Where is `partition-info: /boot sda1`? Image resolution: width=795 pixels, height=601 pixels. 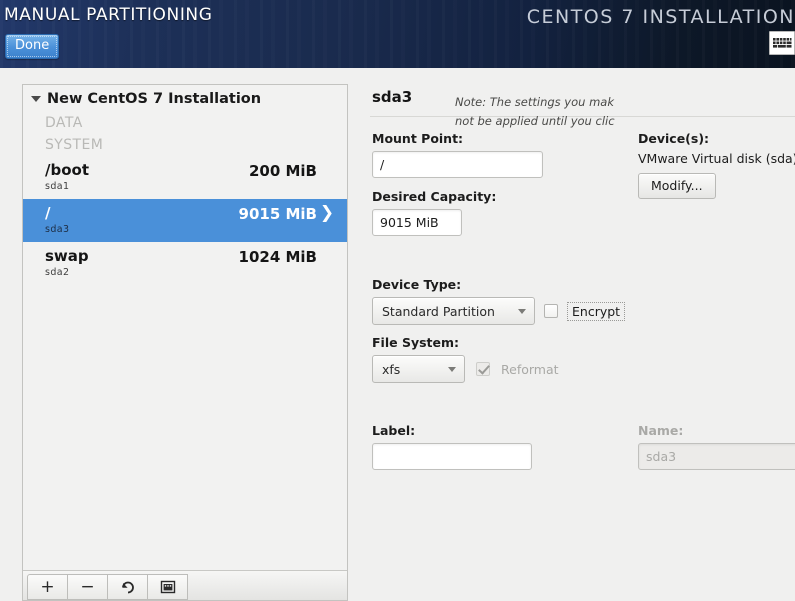
partition-info: /boot sda1 is located at coordinates (147, 177).